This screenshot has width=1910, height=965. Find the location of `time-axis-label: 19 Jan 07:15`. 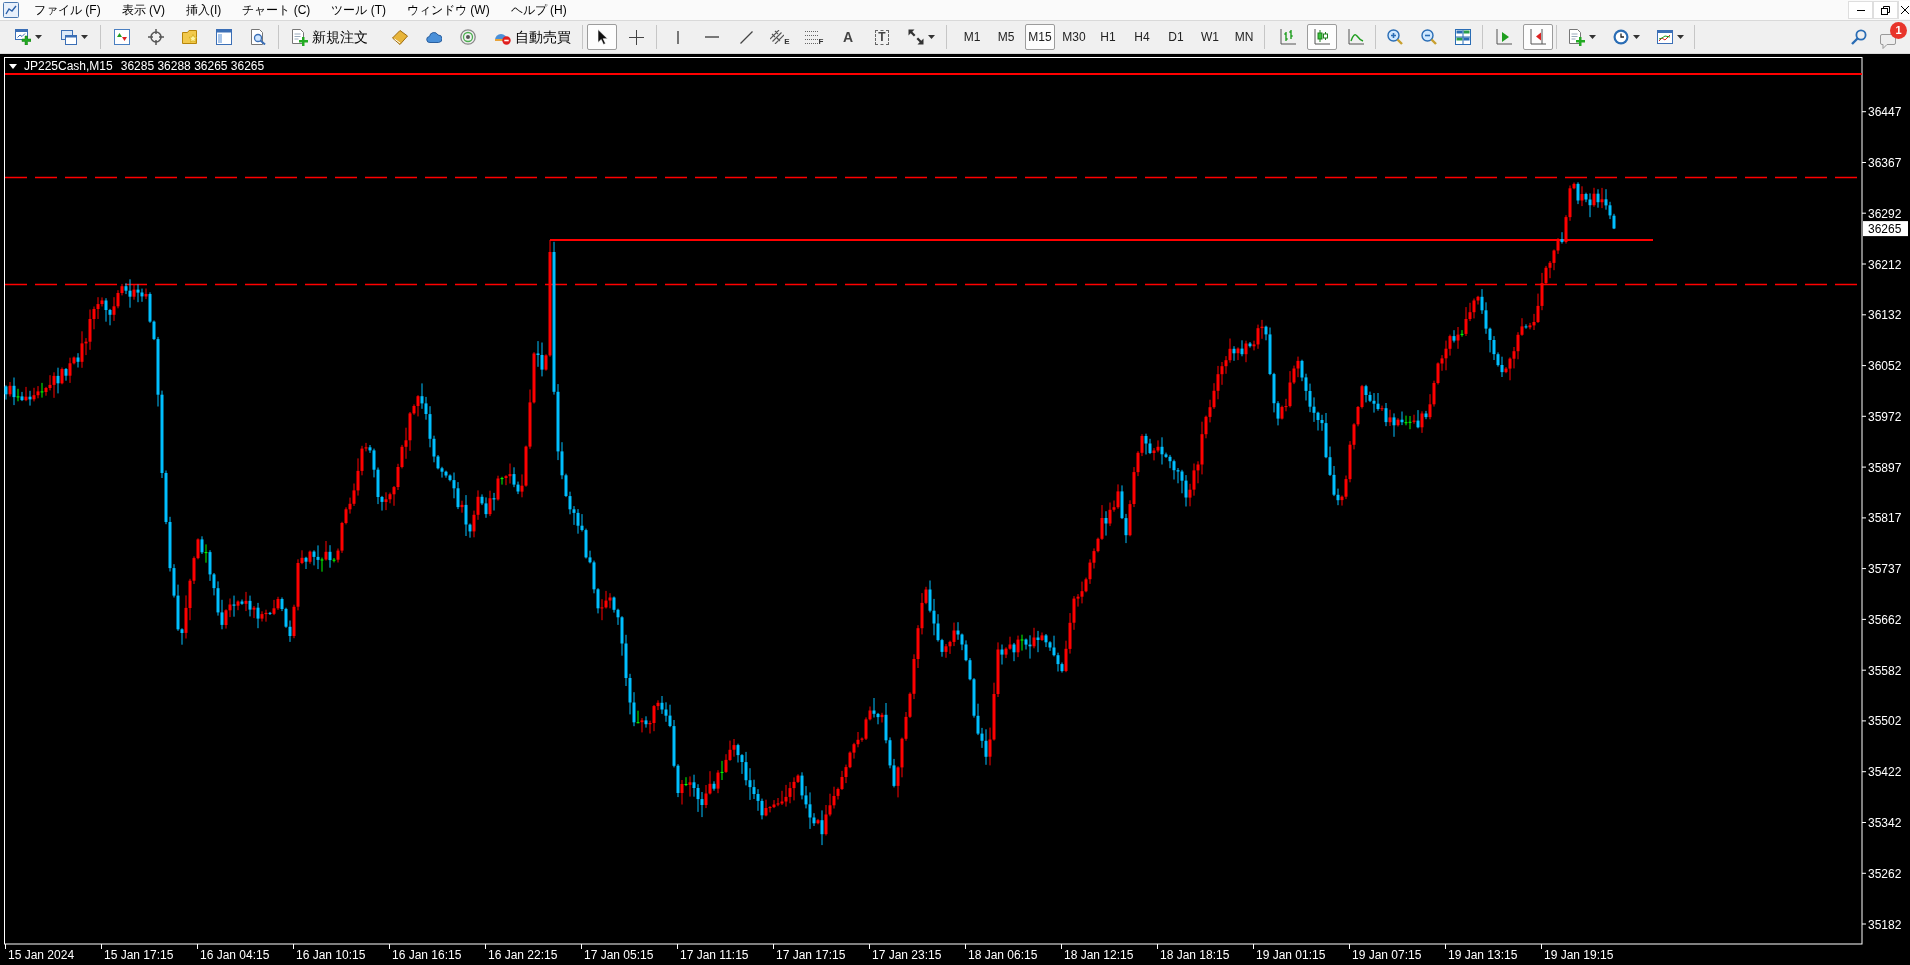

time-axis-label: 19 Jan 07:15 is located at coordinates (1387, 955).